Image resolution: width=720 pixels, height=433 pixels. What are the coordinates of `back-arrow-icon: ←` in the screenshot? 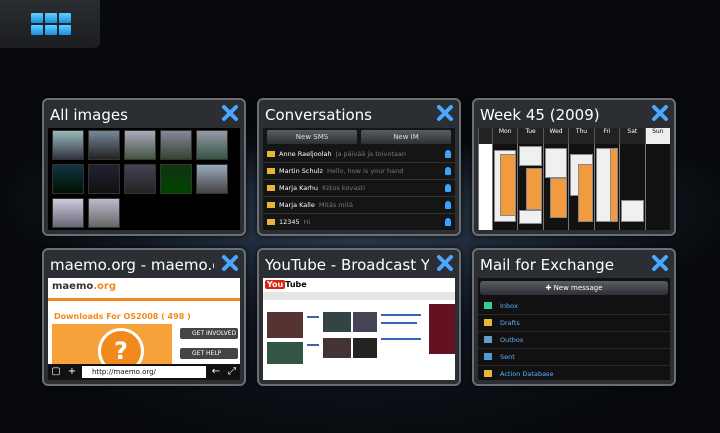 It's located at (216, 371).